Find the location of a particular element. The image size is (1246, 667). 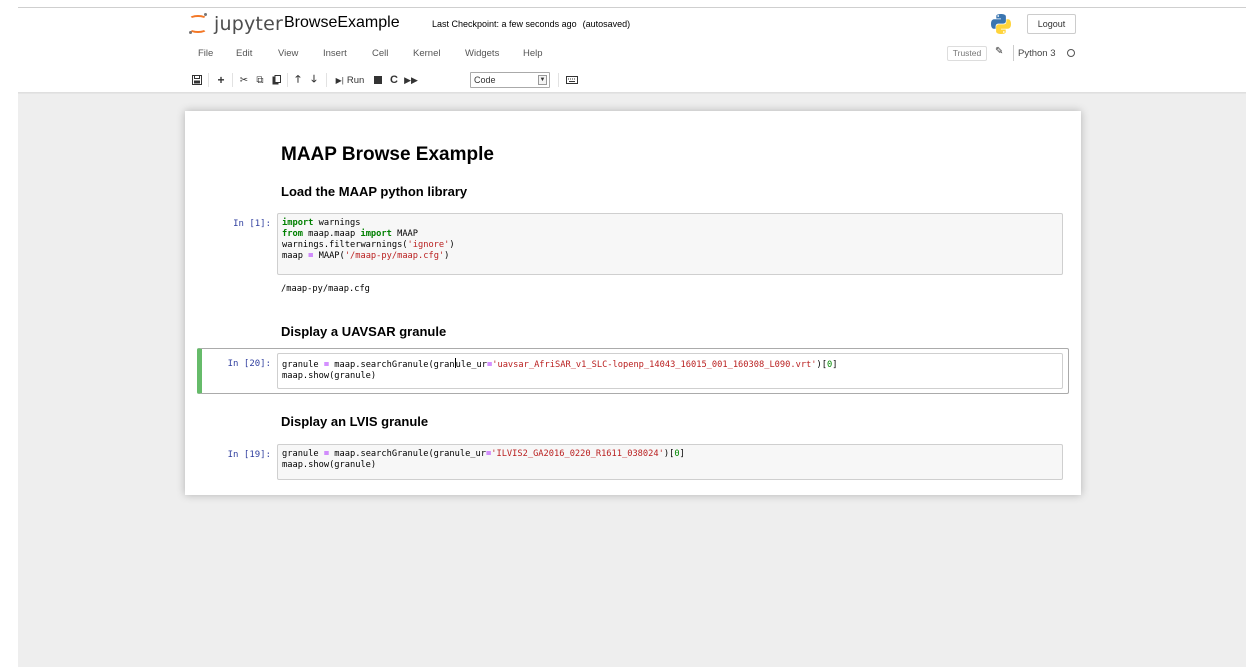

restart-run-all-icon: ▶▶ is located at coordinates (411, 80).